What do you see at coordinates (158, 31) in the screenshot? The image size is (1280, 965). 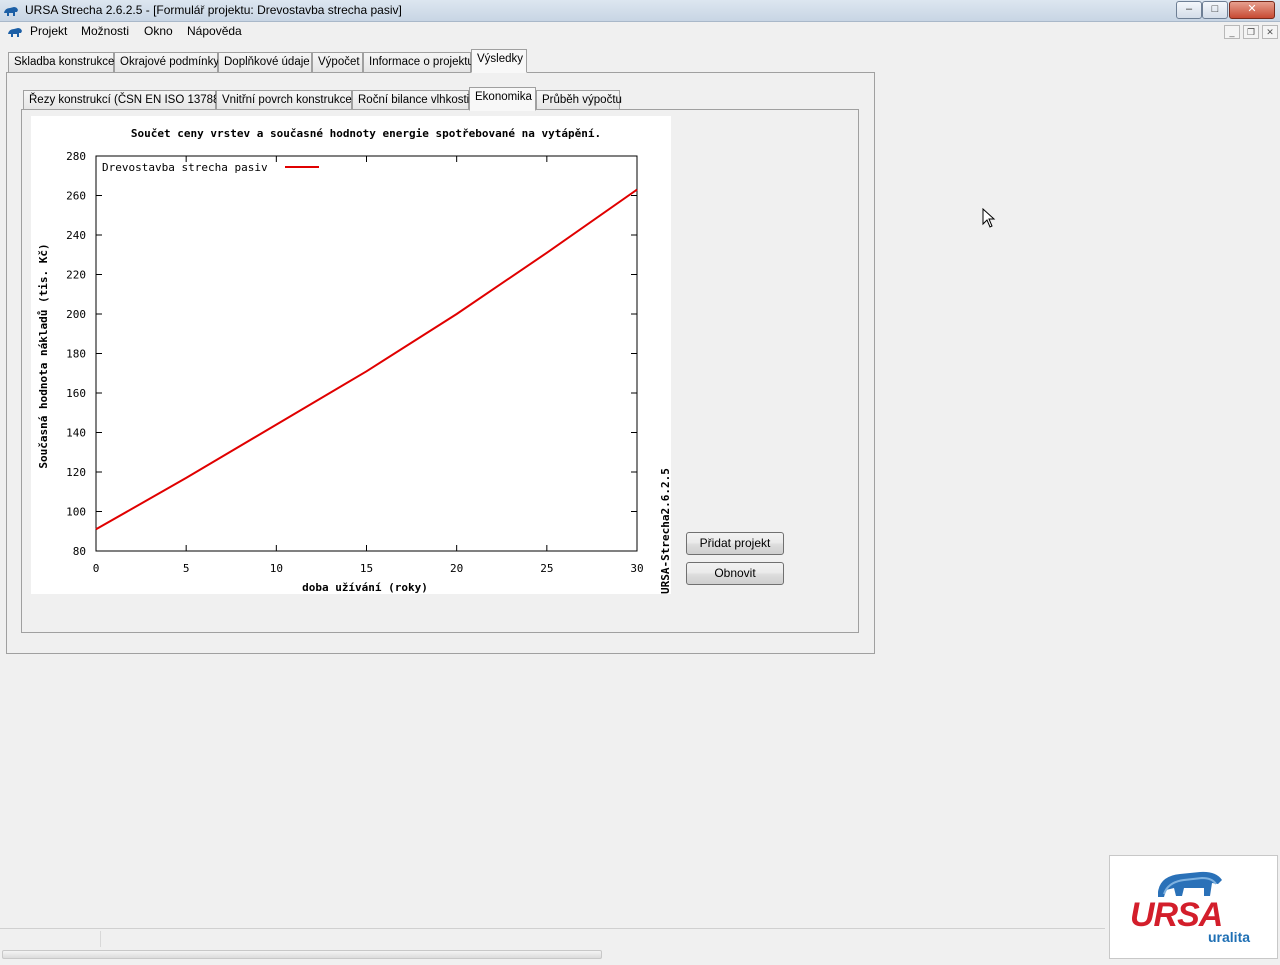 I see `menu-okno: Okno` at bounding box center [158, 31].